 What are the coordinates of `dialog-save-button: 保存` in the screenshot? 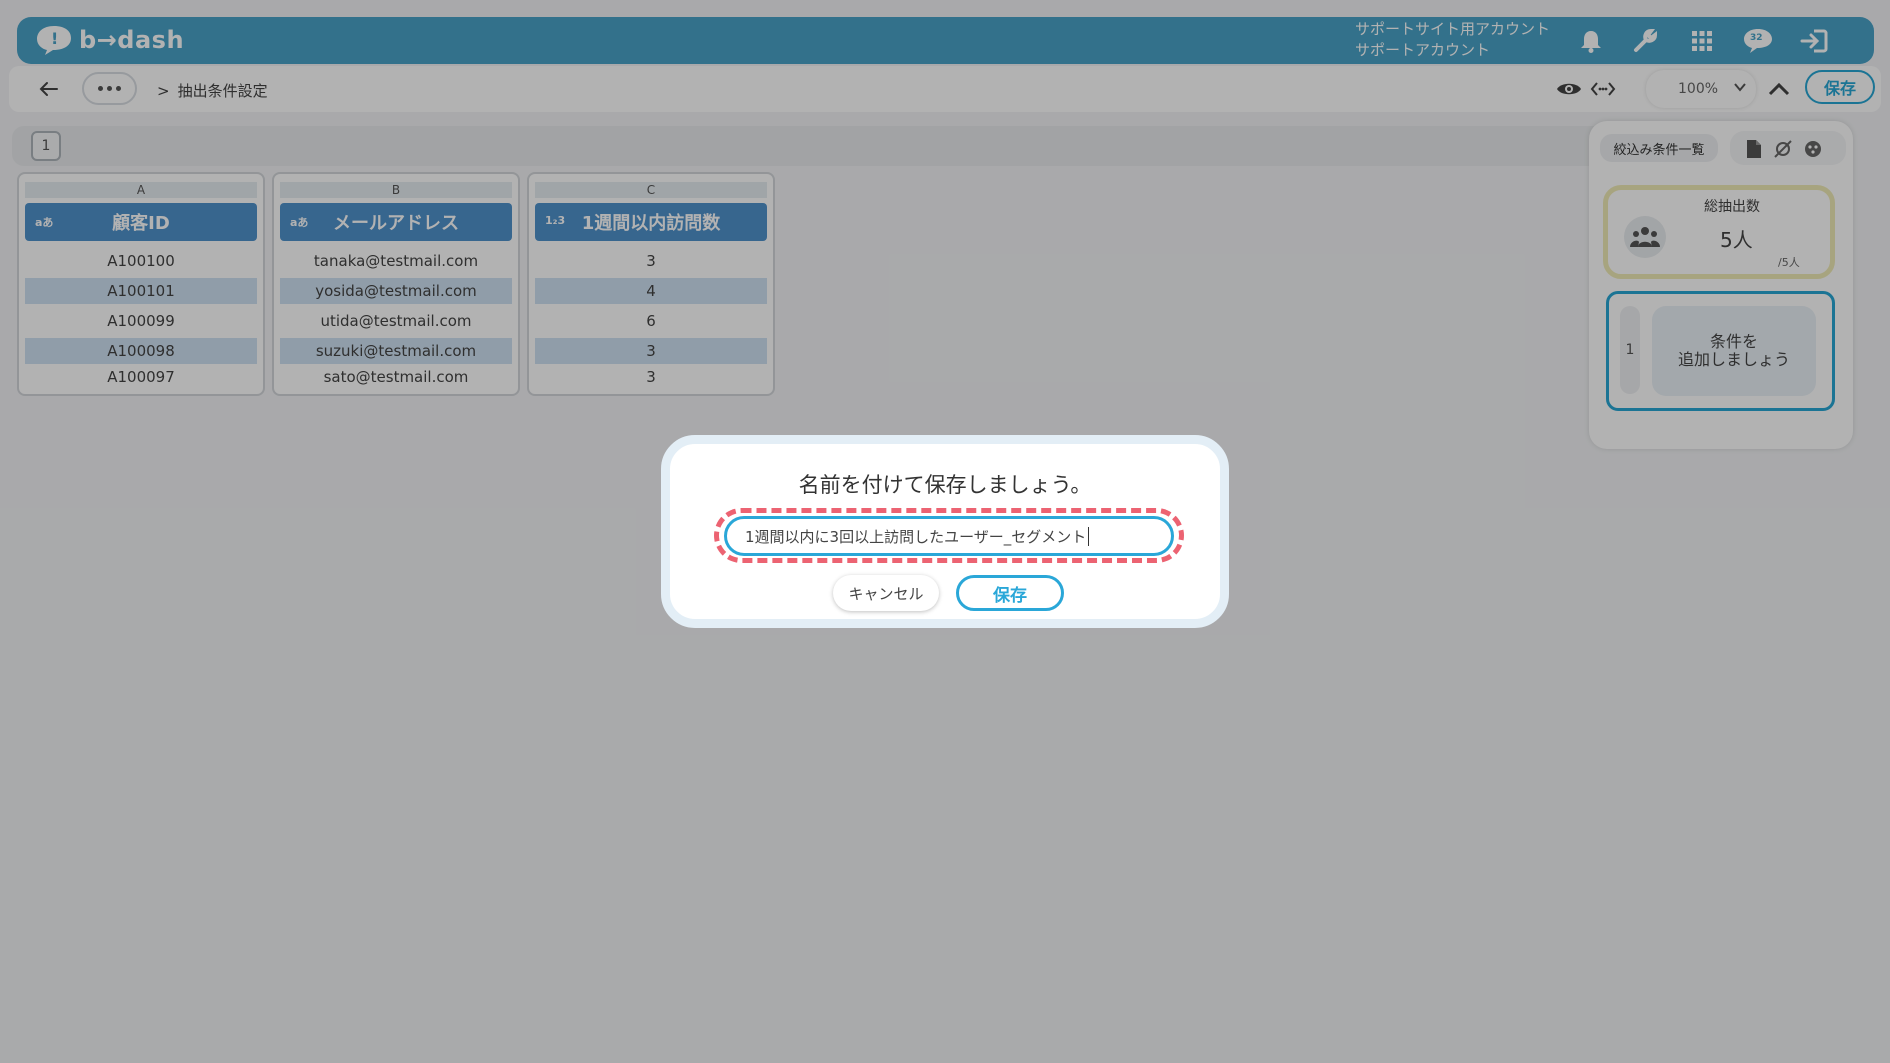 It's located at (1010, 593).